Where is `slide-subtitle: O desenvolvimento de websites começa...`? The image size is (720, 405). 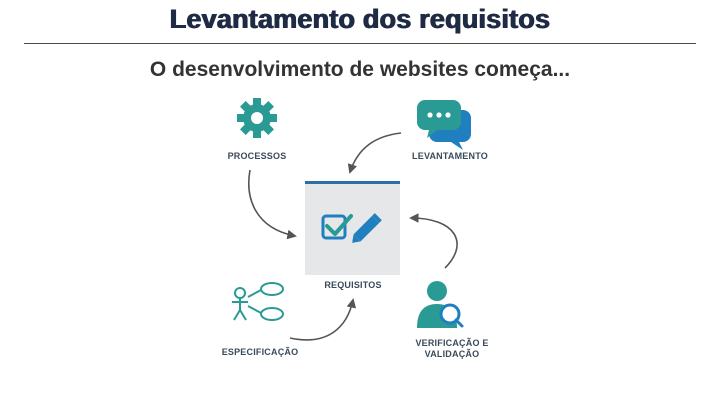 slide-subtitle: O desenvolvimento de websites começa... is located at coordinates (360, 69).